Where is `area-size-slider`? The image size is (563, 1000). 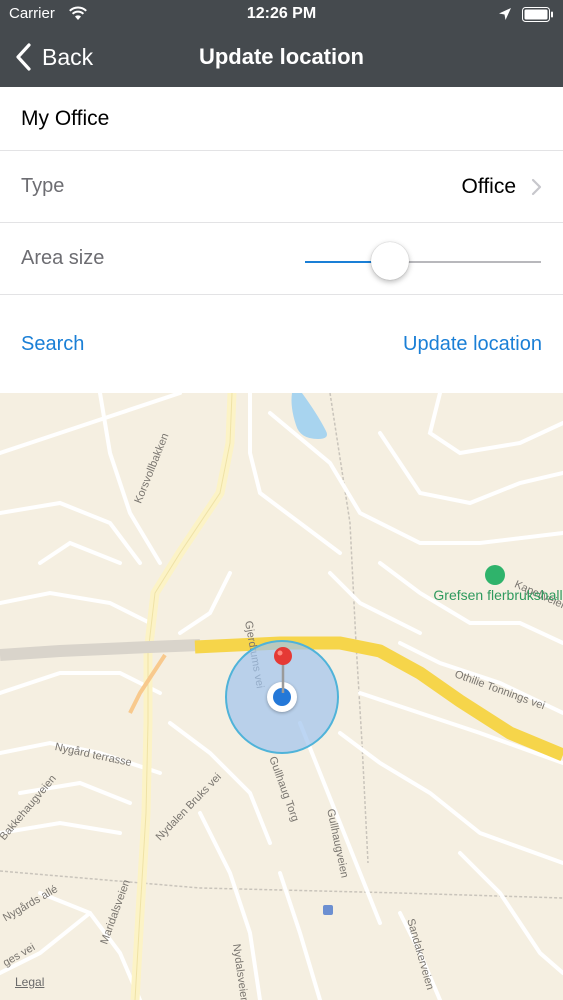
area-size-slider is located at coordinates (423, 261).